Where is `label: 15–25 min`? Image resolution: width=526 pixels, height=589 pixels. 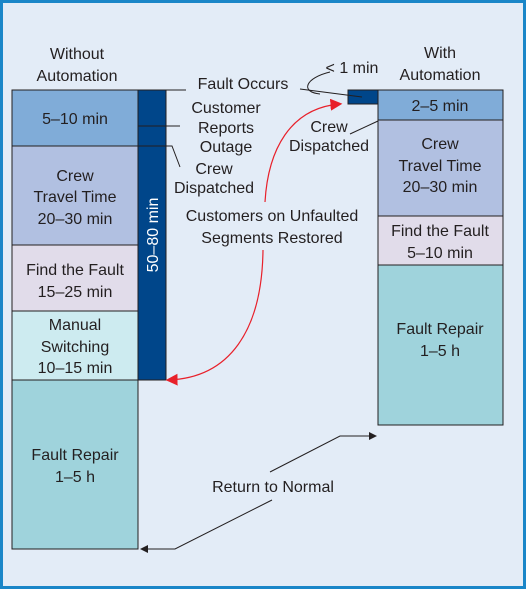 label: 15–25 min is located at coordinates (75, 292).